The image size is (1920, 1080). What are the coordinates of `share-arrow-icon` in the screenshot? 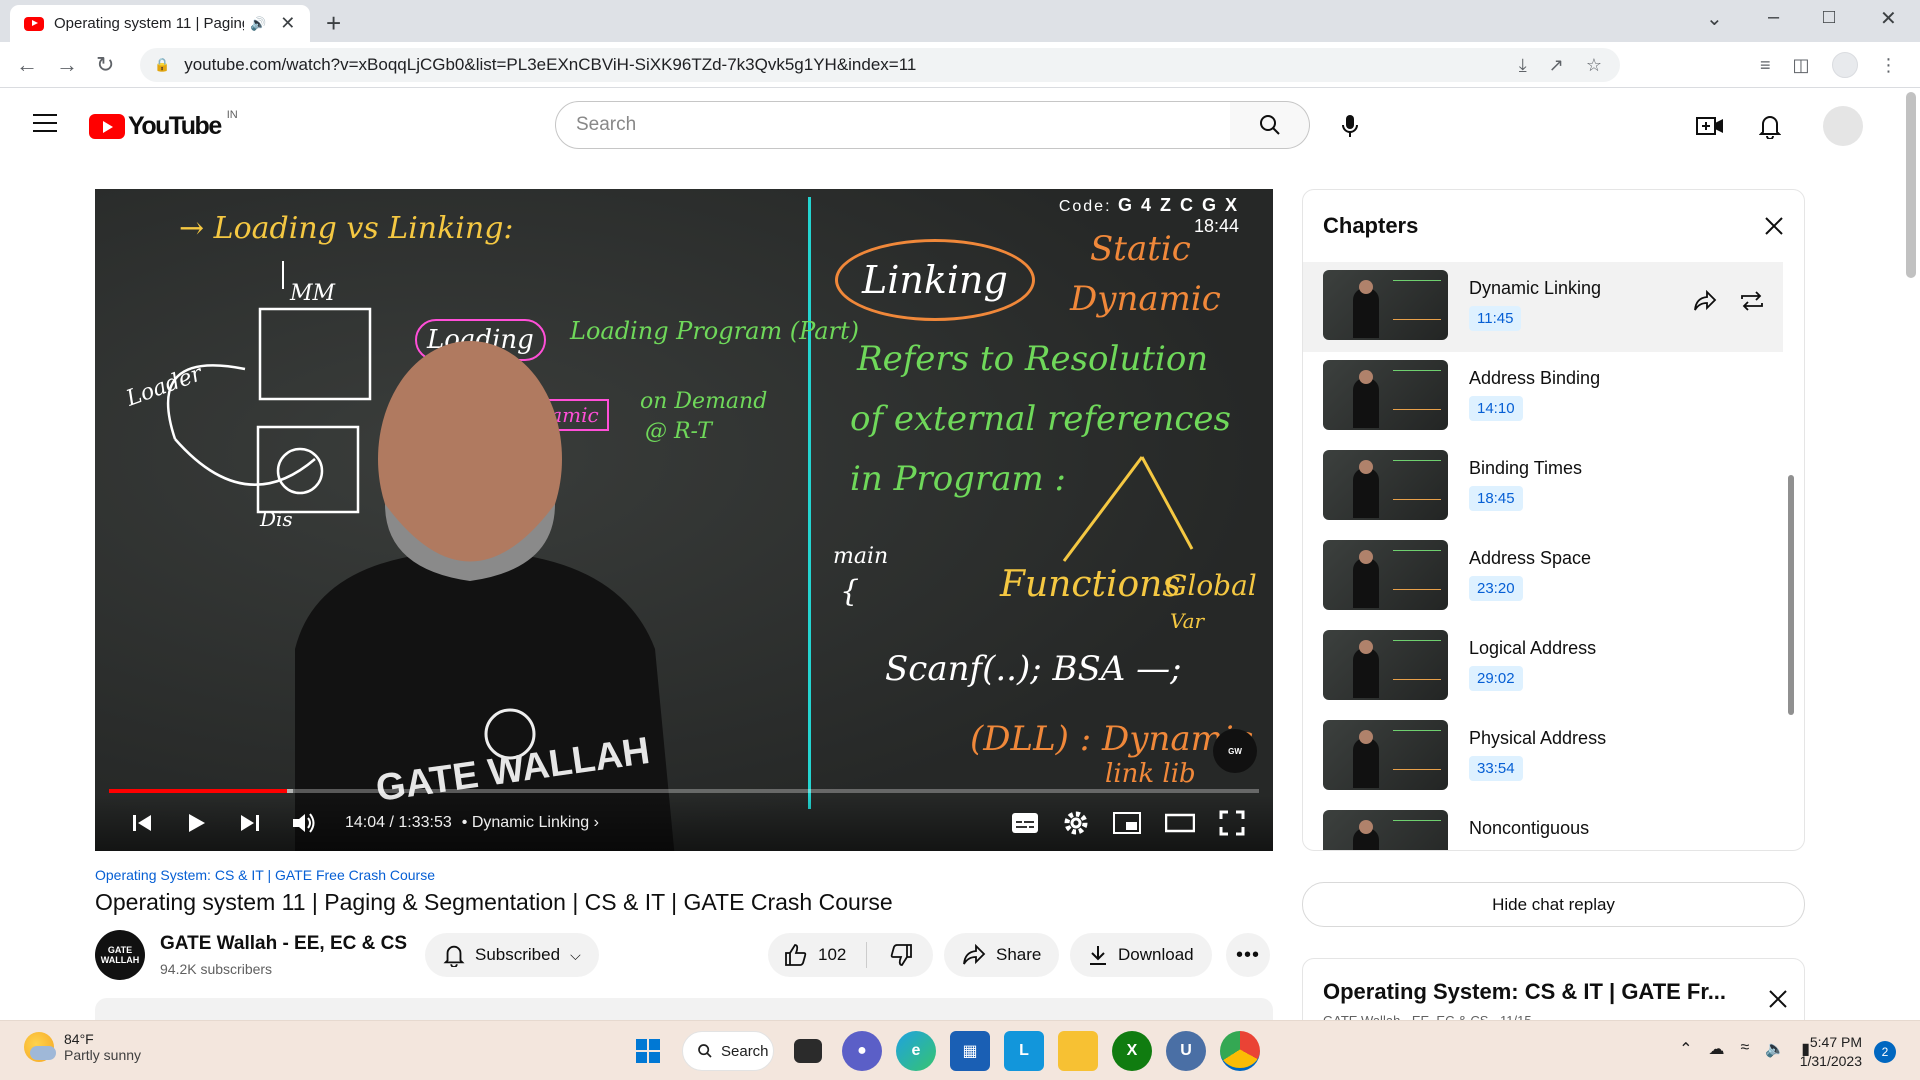 It's located at (1705, 301).